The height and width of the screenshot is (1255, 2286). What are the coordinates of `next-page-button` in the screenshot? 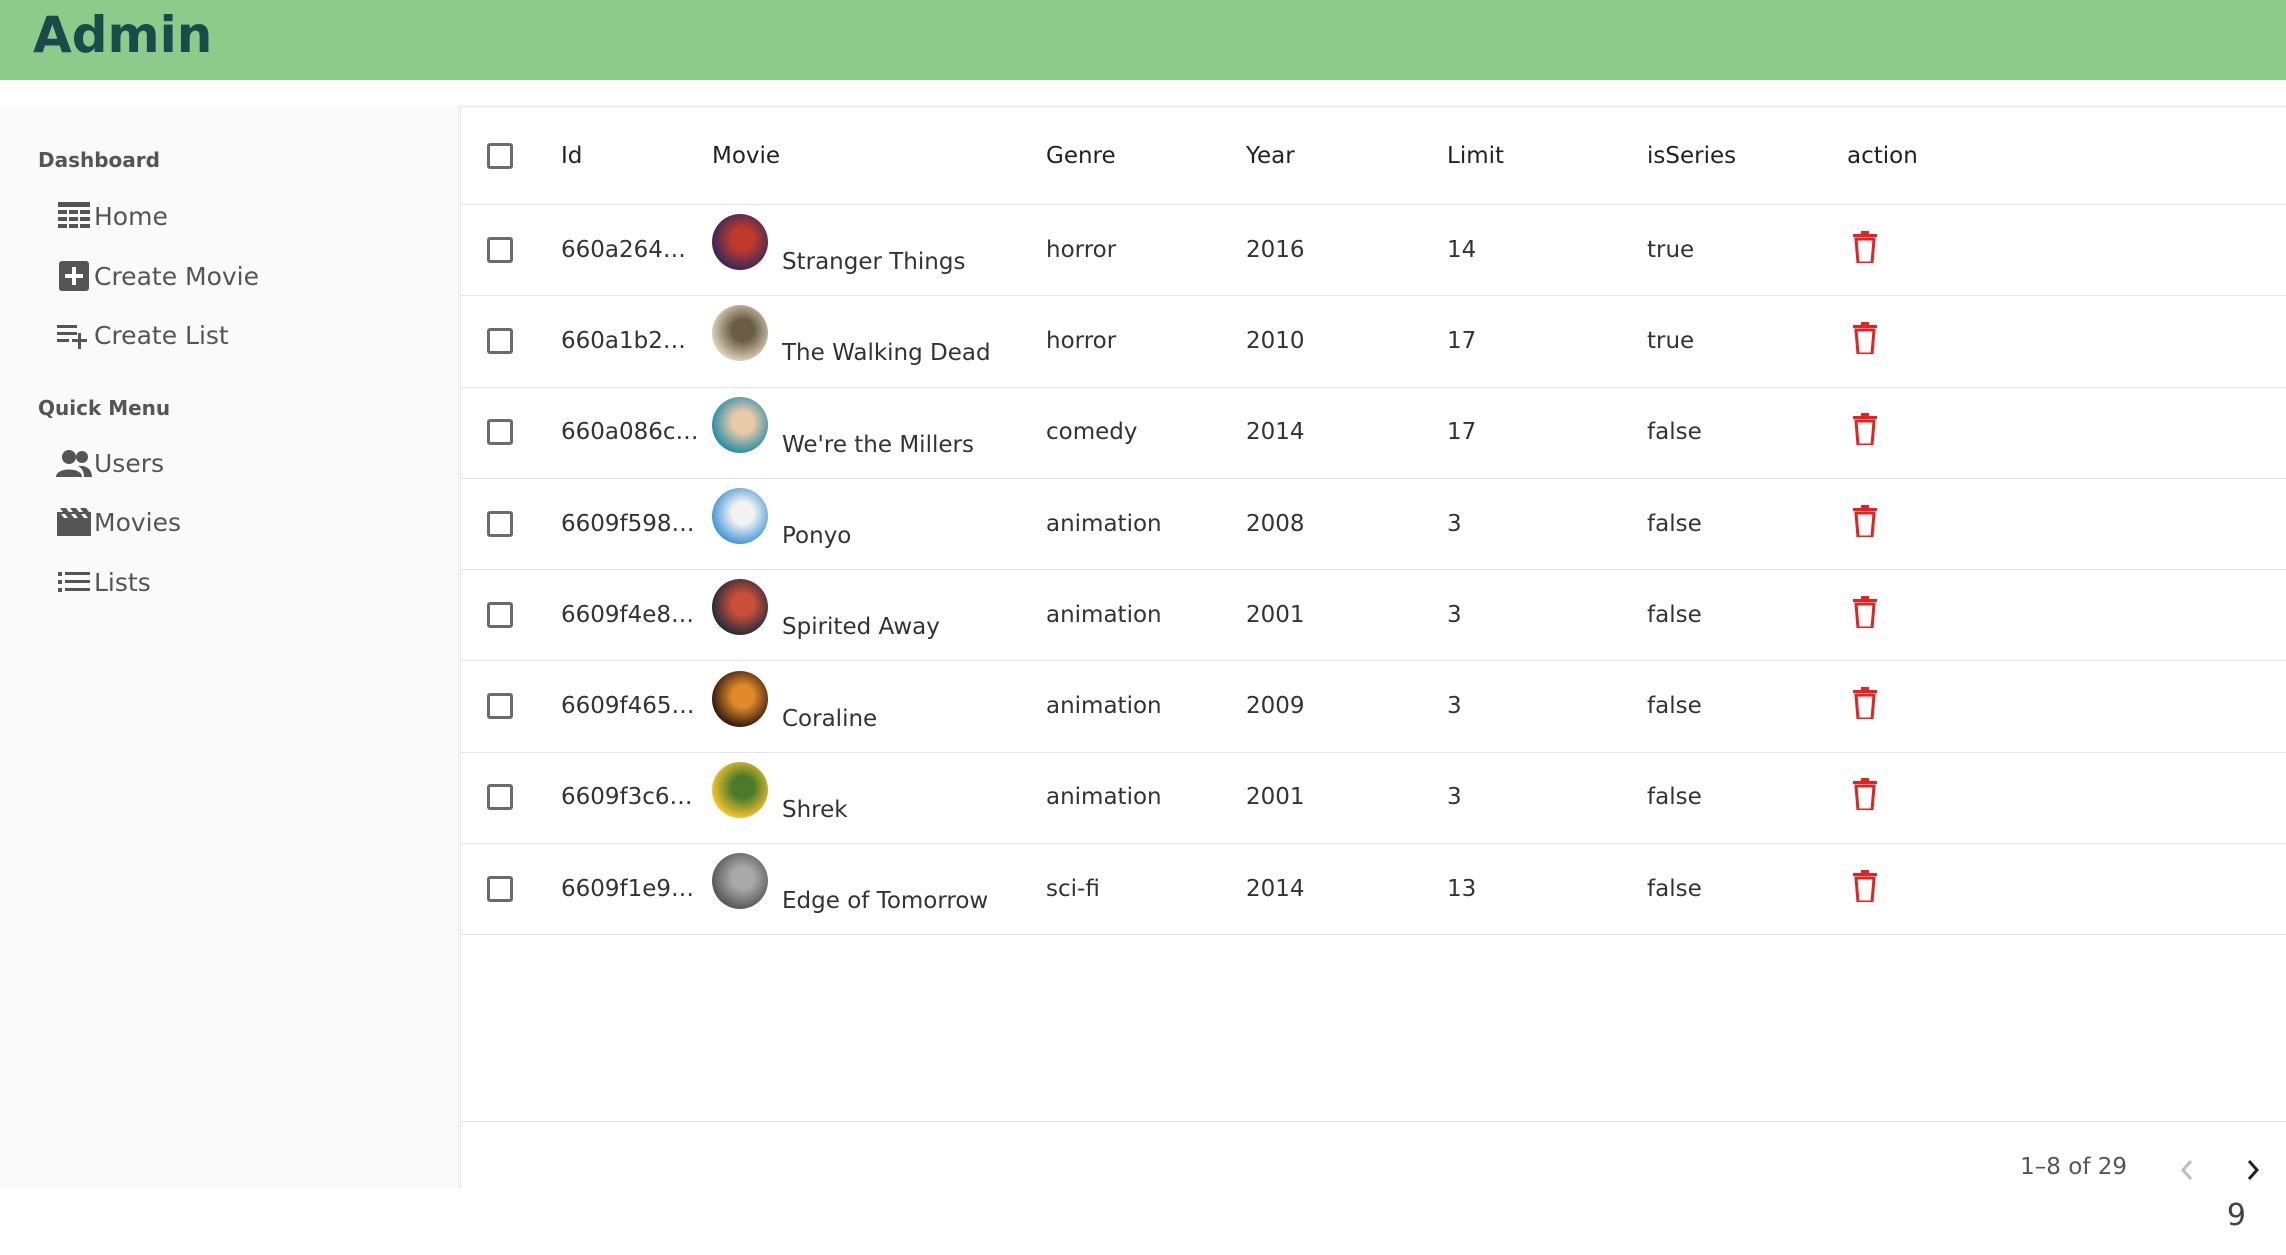 It's located at (2253, 1170).